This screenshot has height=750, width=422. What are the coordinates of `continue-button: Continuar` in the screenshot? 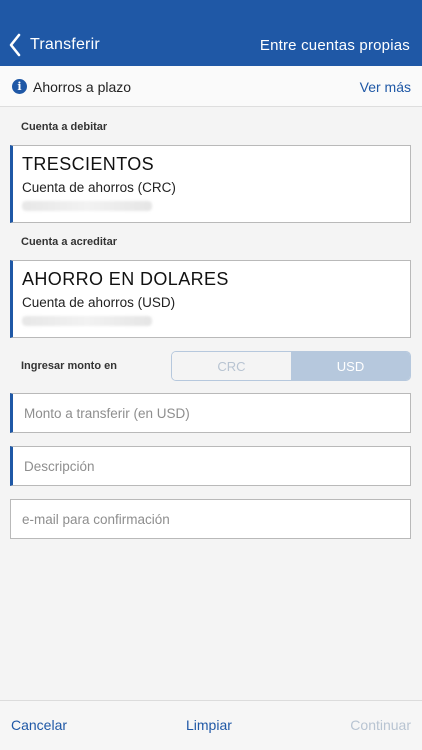 It's located at (380, 725).